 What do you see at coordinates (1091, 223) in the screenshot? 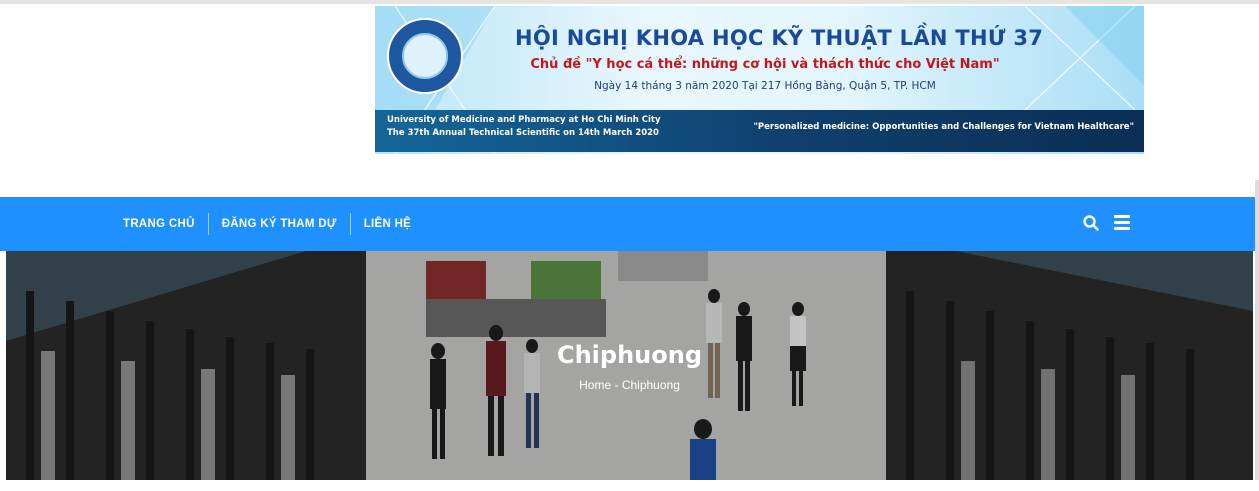
I see `search-icon` at bounding box center [1091, 223].